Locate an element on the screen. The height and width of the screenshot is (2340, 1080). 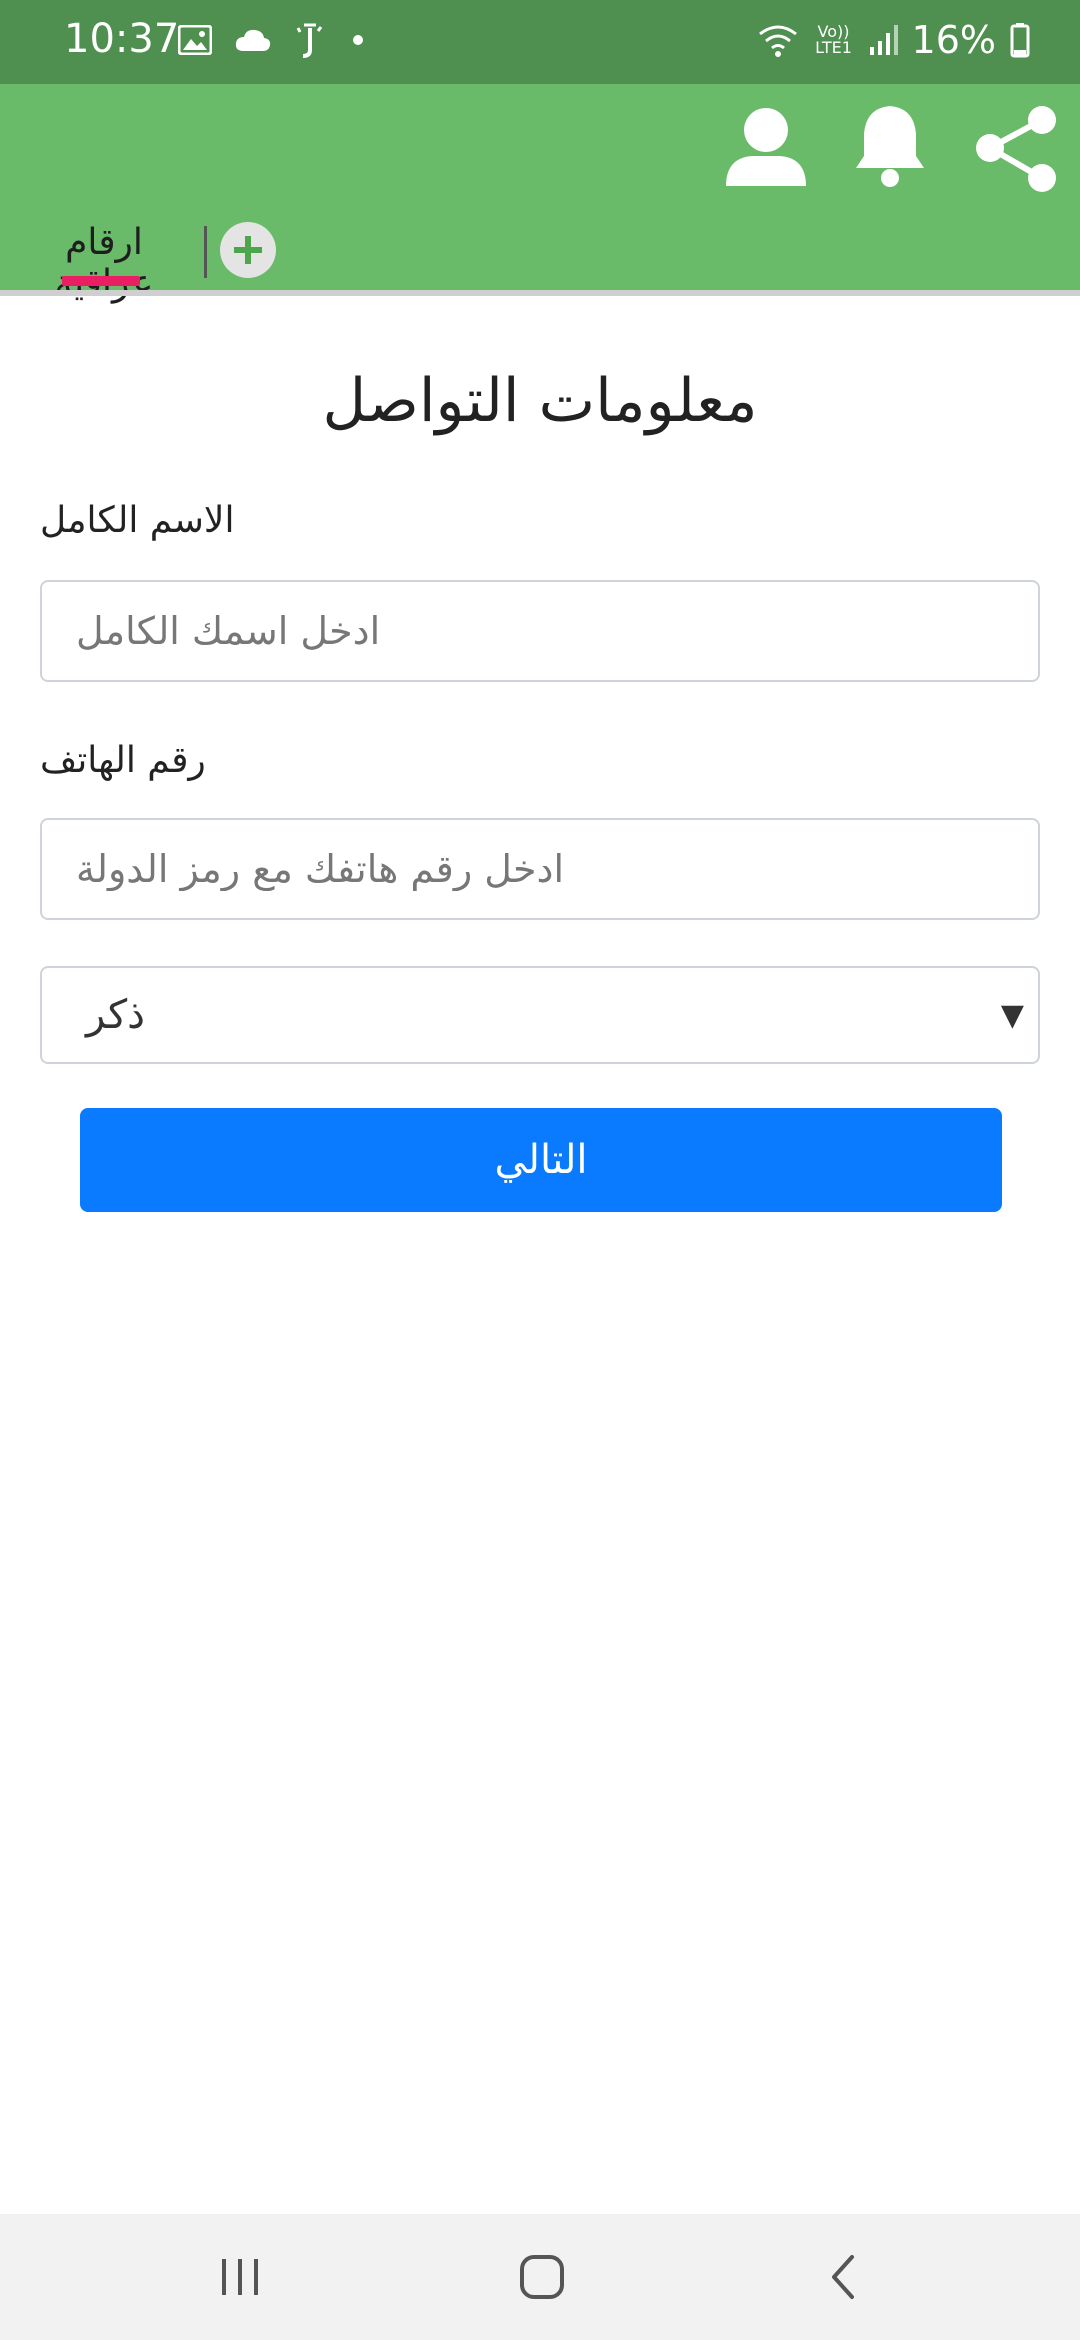
tab-iraqi-numbers: ارقام عراقية is located at coordinates (104, 258).